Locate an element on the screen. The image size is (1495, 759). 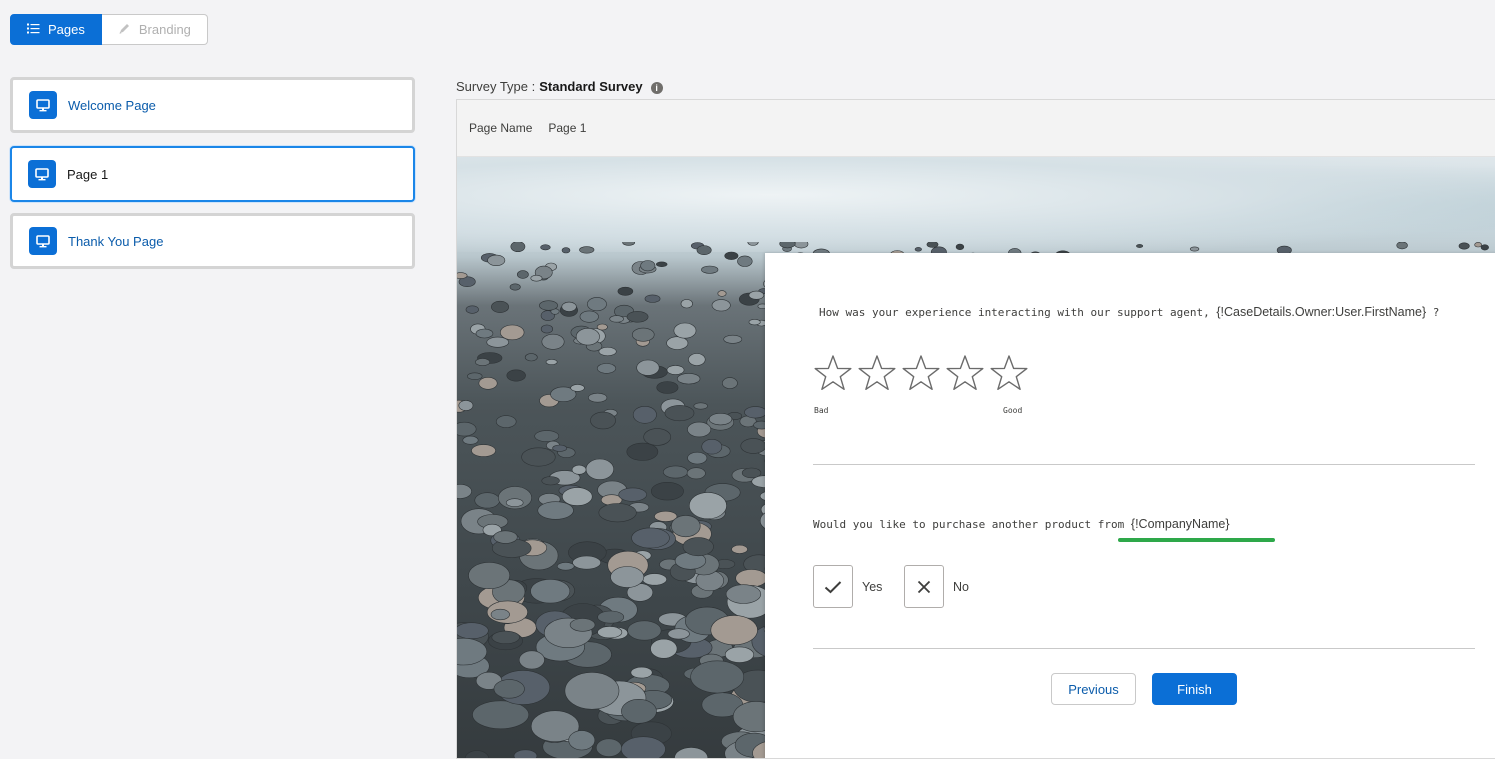
info-icon: i is located at coordinates (657, 88).